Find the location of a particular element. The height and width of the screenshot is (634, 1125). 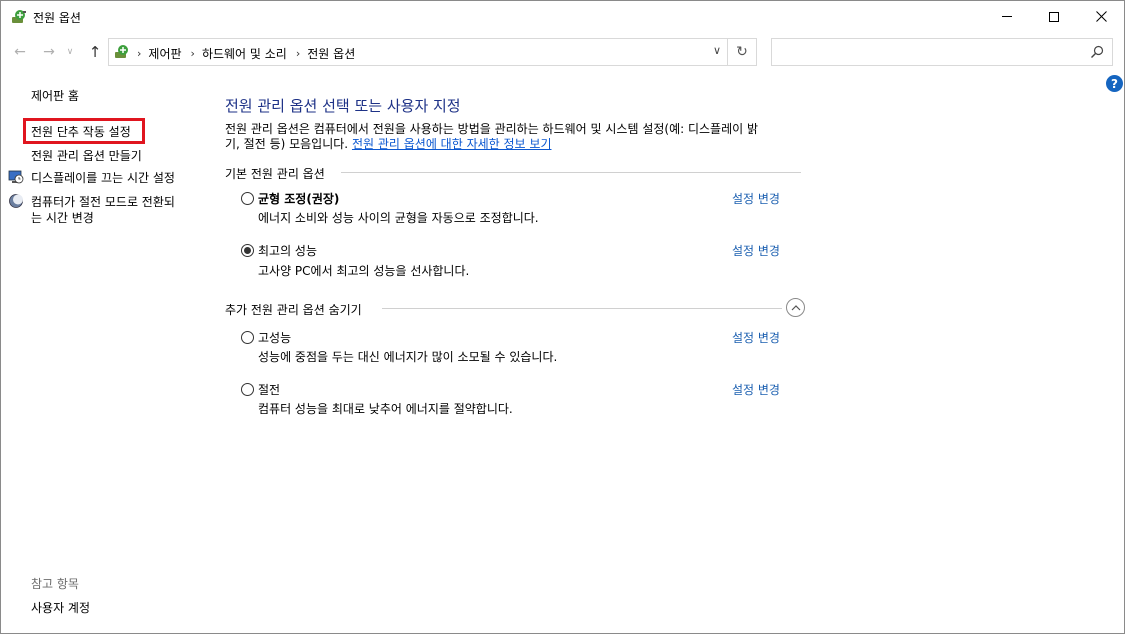

window-title: 전원 옵션 is located at coordinates (57, 18).